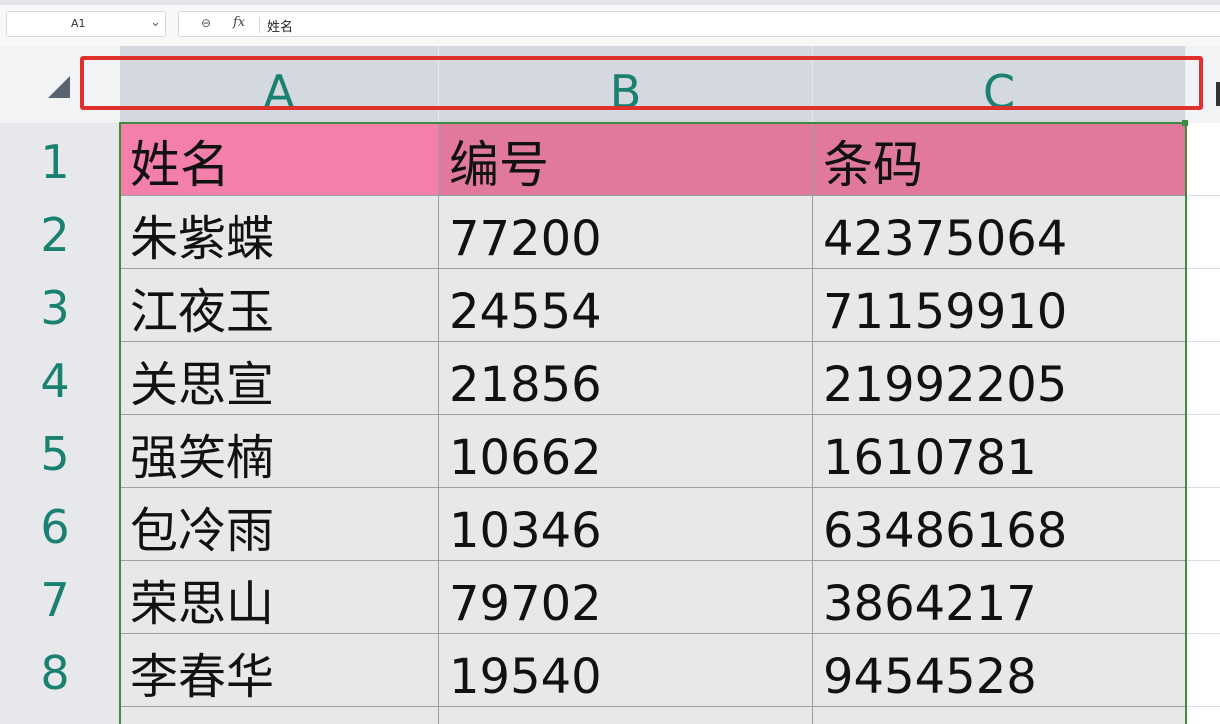 Image resolution: width=1220 pixels, height=724 pixels. I want to click on chevron-down-icon: ⌄, so click(155, 22).